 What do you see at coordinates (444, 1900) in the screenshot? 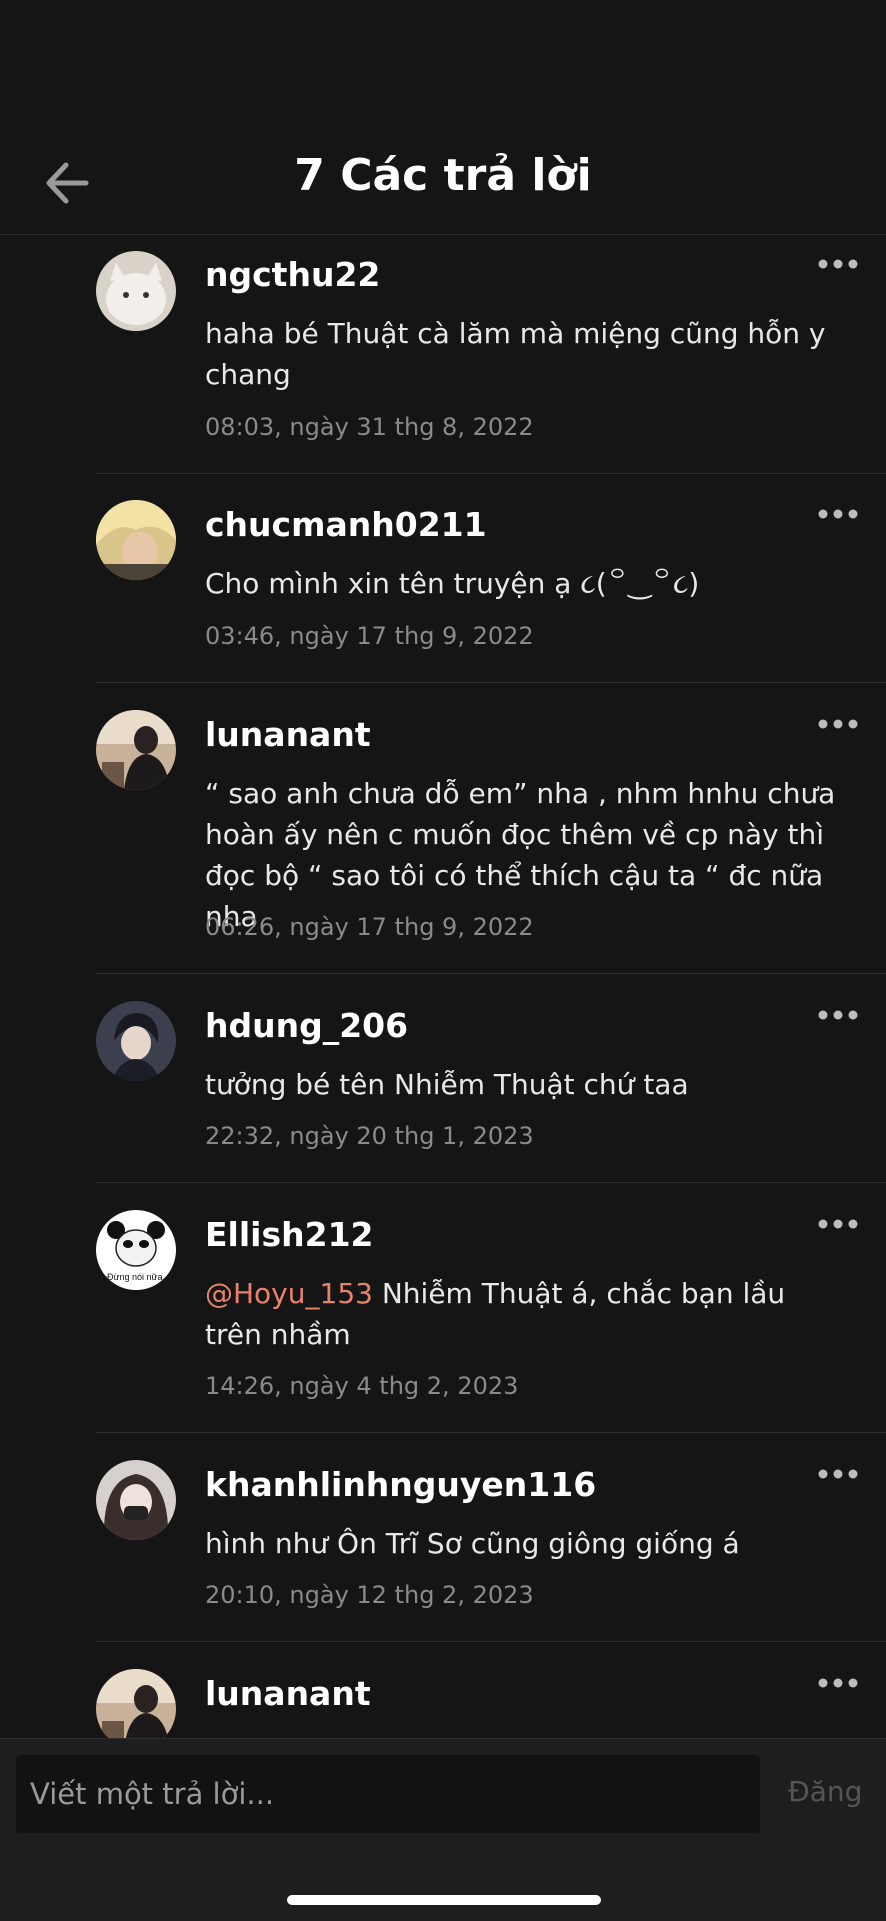
I see `home-indicator` at bounding box center [444, 1900].